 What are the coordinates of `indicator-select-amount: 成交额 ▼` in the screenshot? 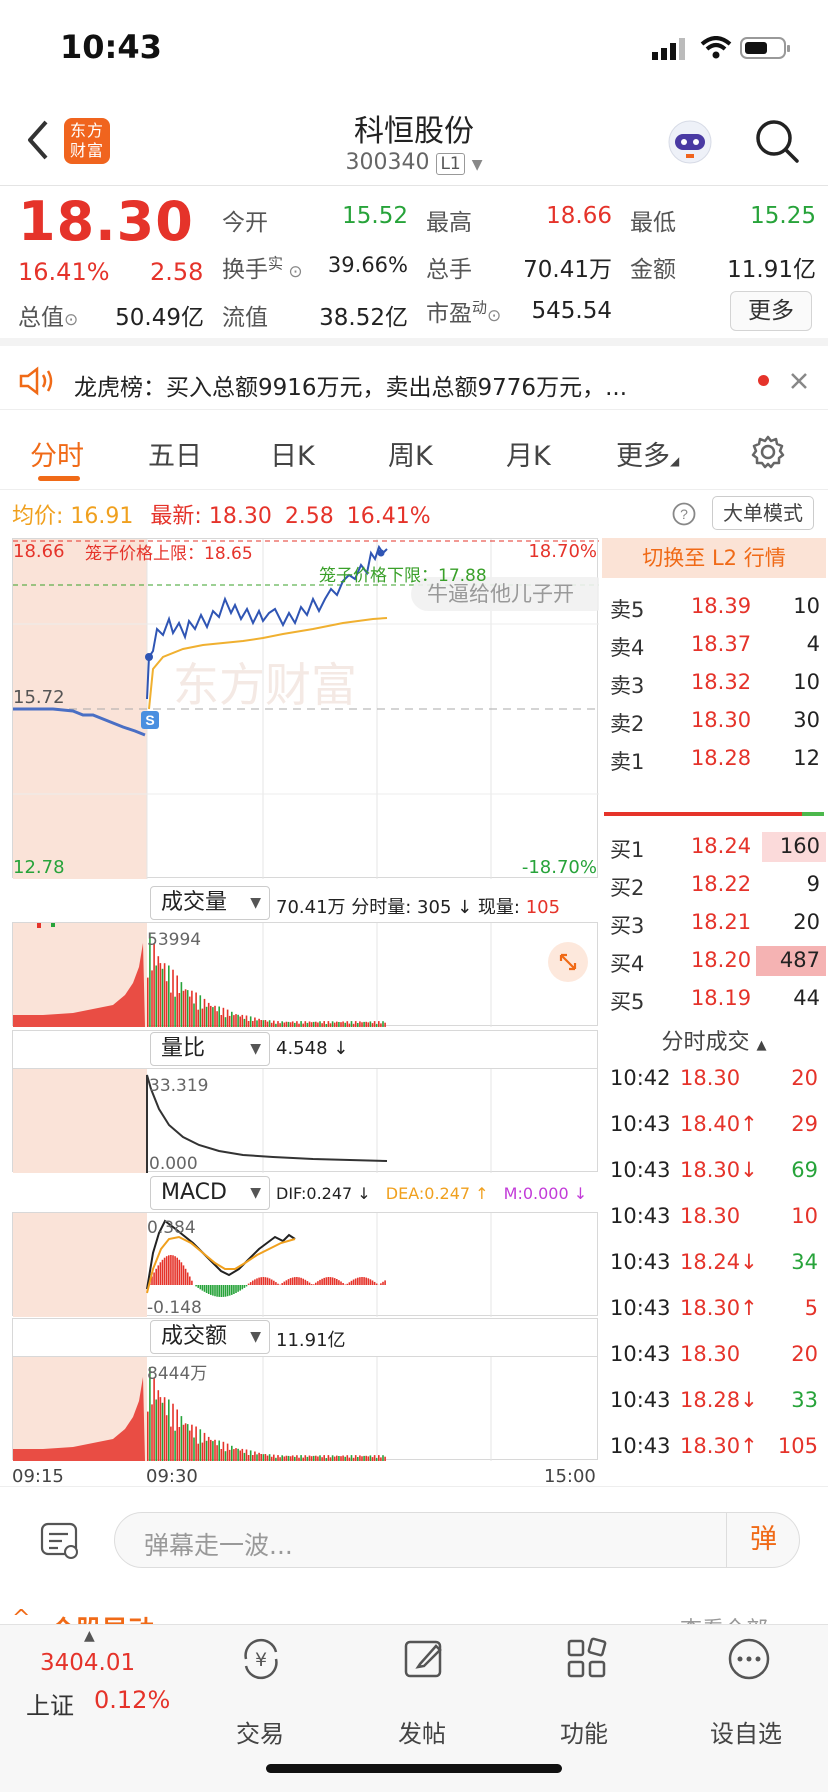 It's located at (210, 1337).